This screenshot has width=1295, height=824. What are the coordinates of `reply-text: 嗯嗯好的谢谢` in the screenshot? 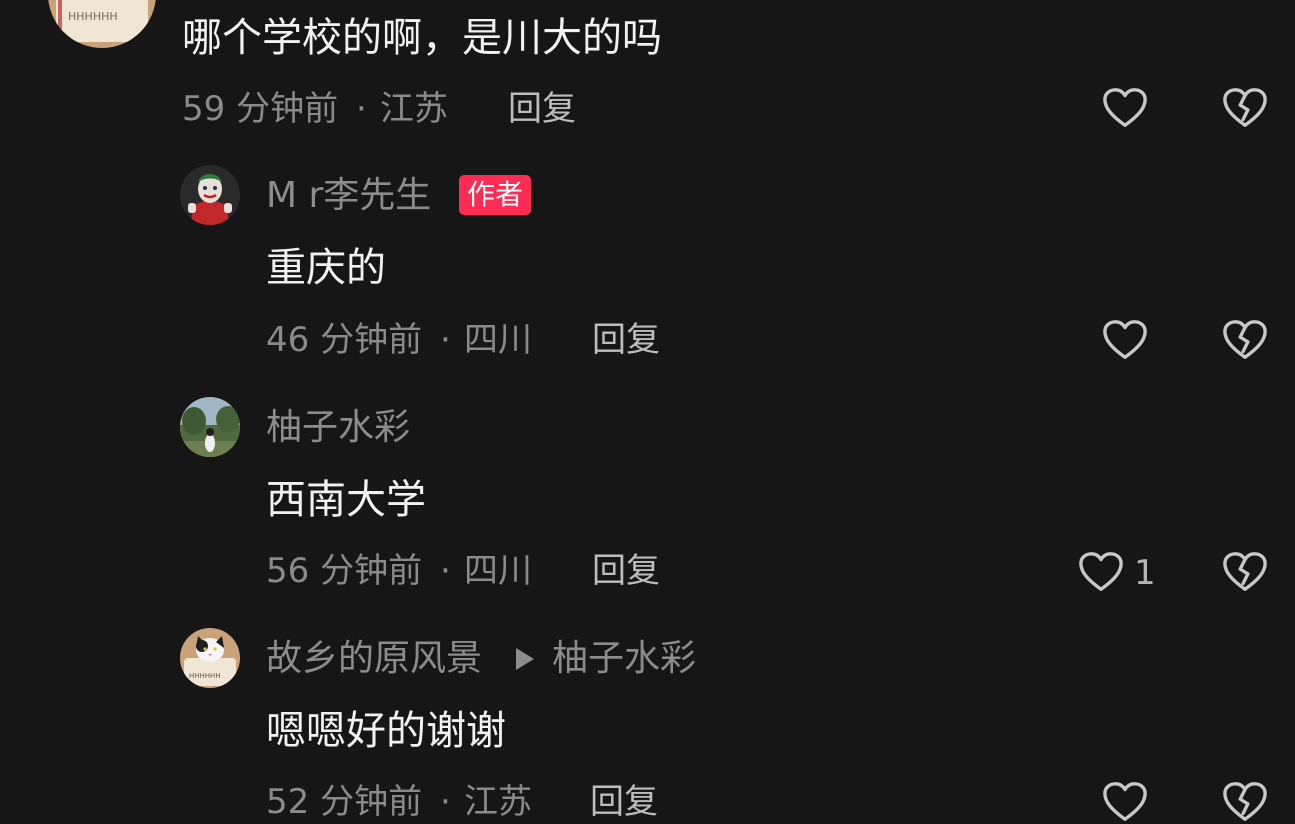 It's located at (386, 731).